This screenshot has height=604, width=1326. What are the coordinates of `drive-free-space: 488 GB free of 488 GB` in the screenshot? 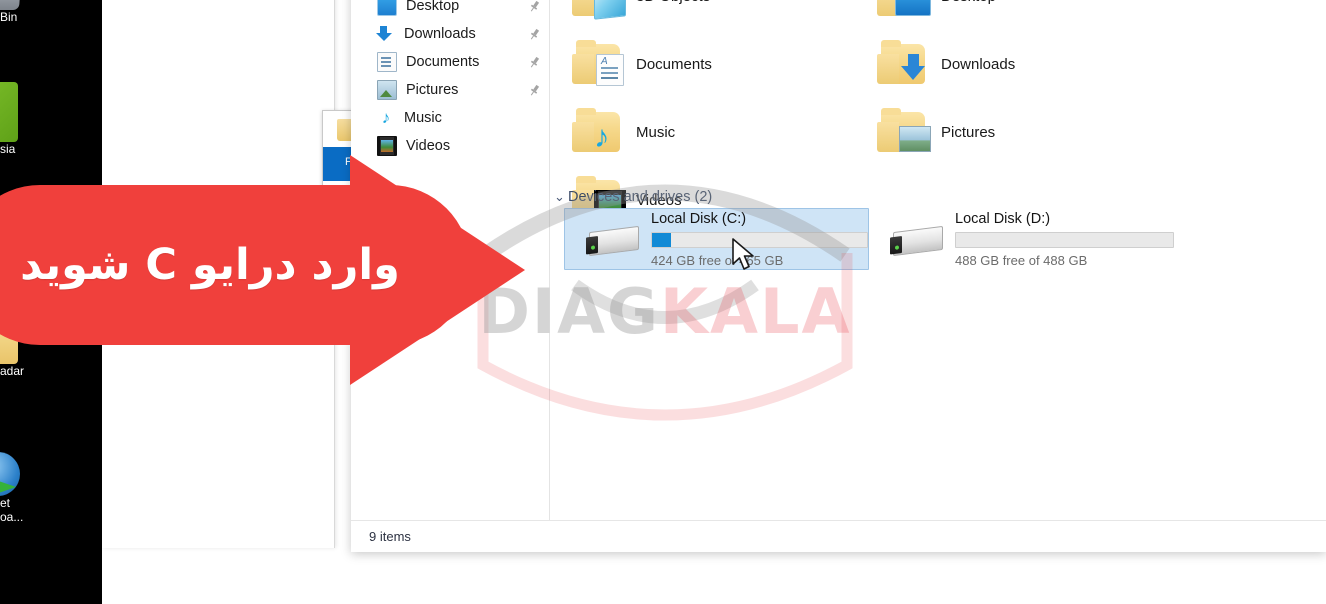 It's located at (1021, 260).